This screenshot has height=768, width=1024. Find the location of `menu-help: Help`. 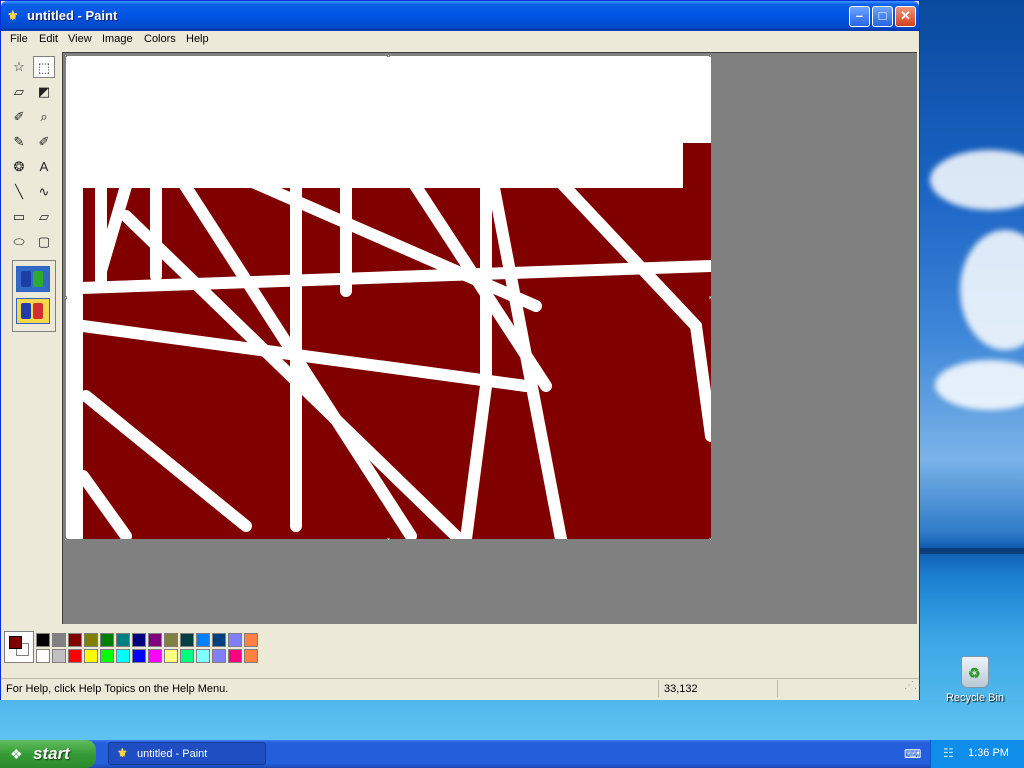

menu-help: Help is located at coordinates (197, 39).